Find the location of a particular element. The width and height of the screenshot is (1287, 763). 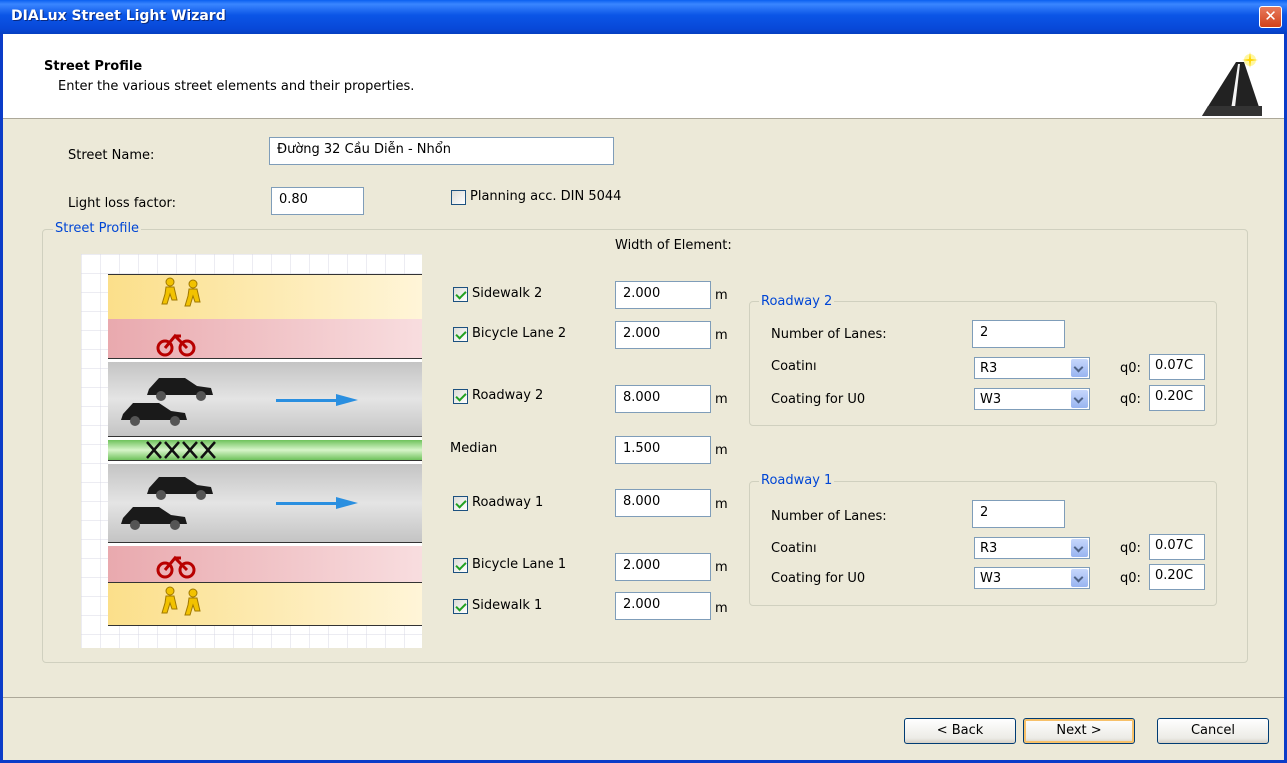

roadway-1-q0-input: 0.07C is located at coordinates (1177, 547).